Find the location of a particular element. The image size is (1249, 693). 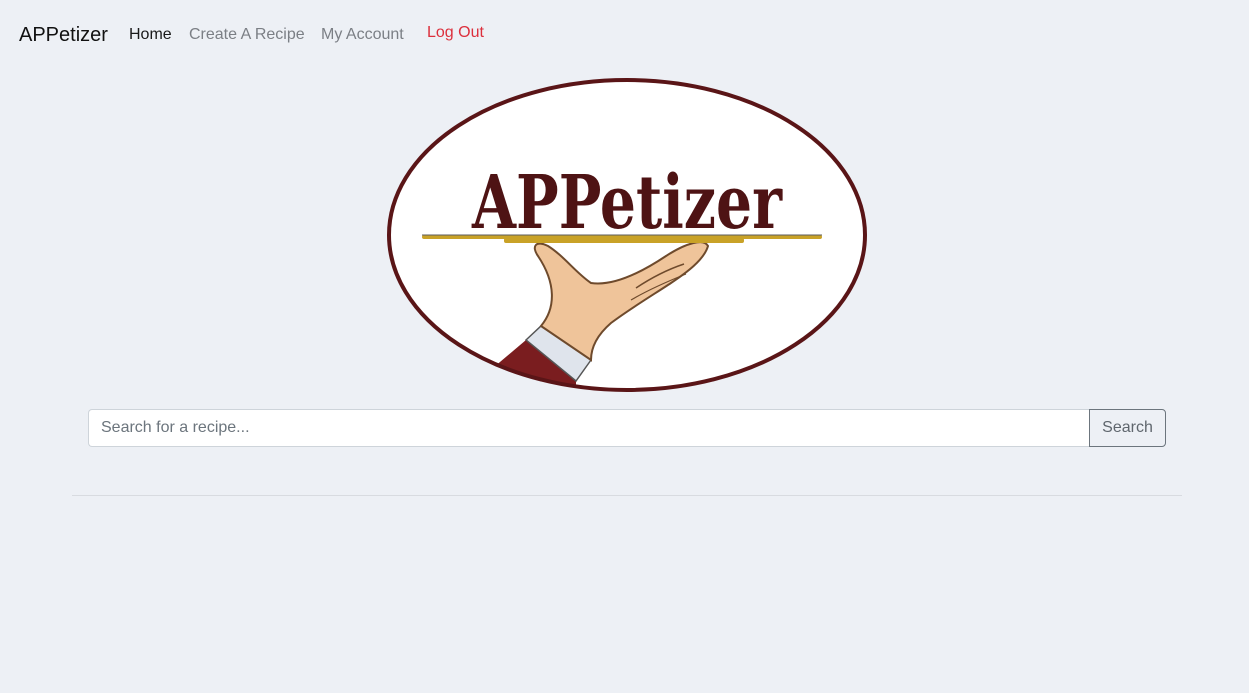

search-bar: Search is located at coordinates (627, 428).